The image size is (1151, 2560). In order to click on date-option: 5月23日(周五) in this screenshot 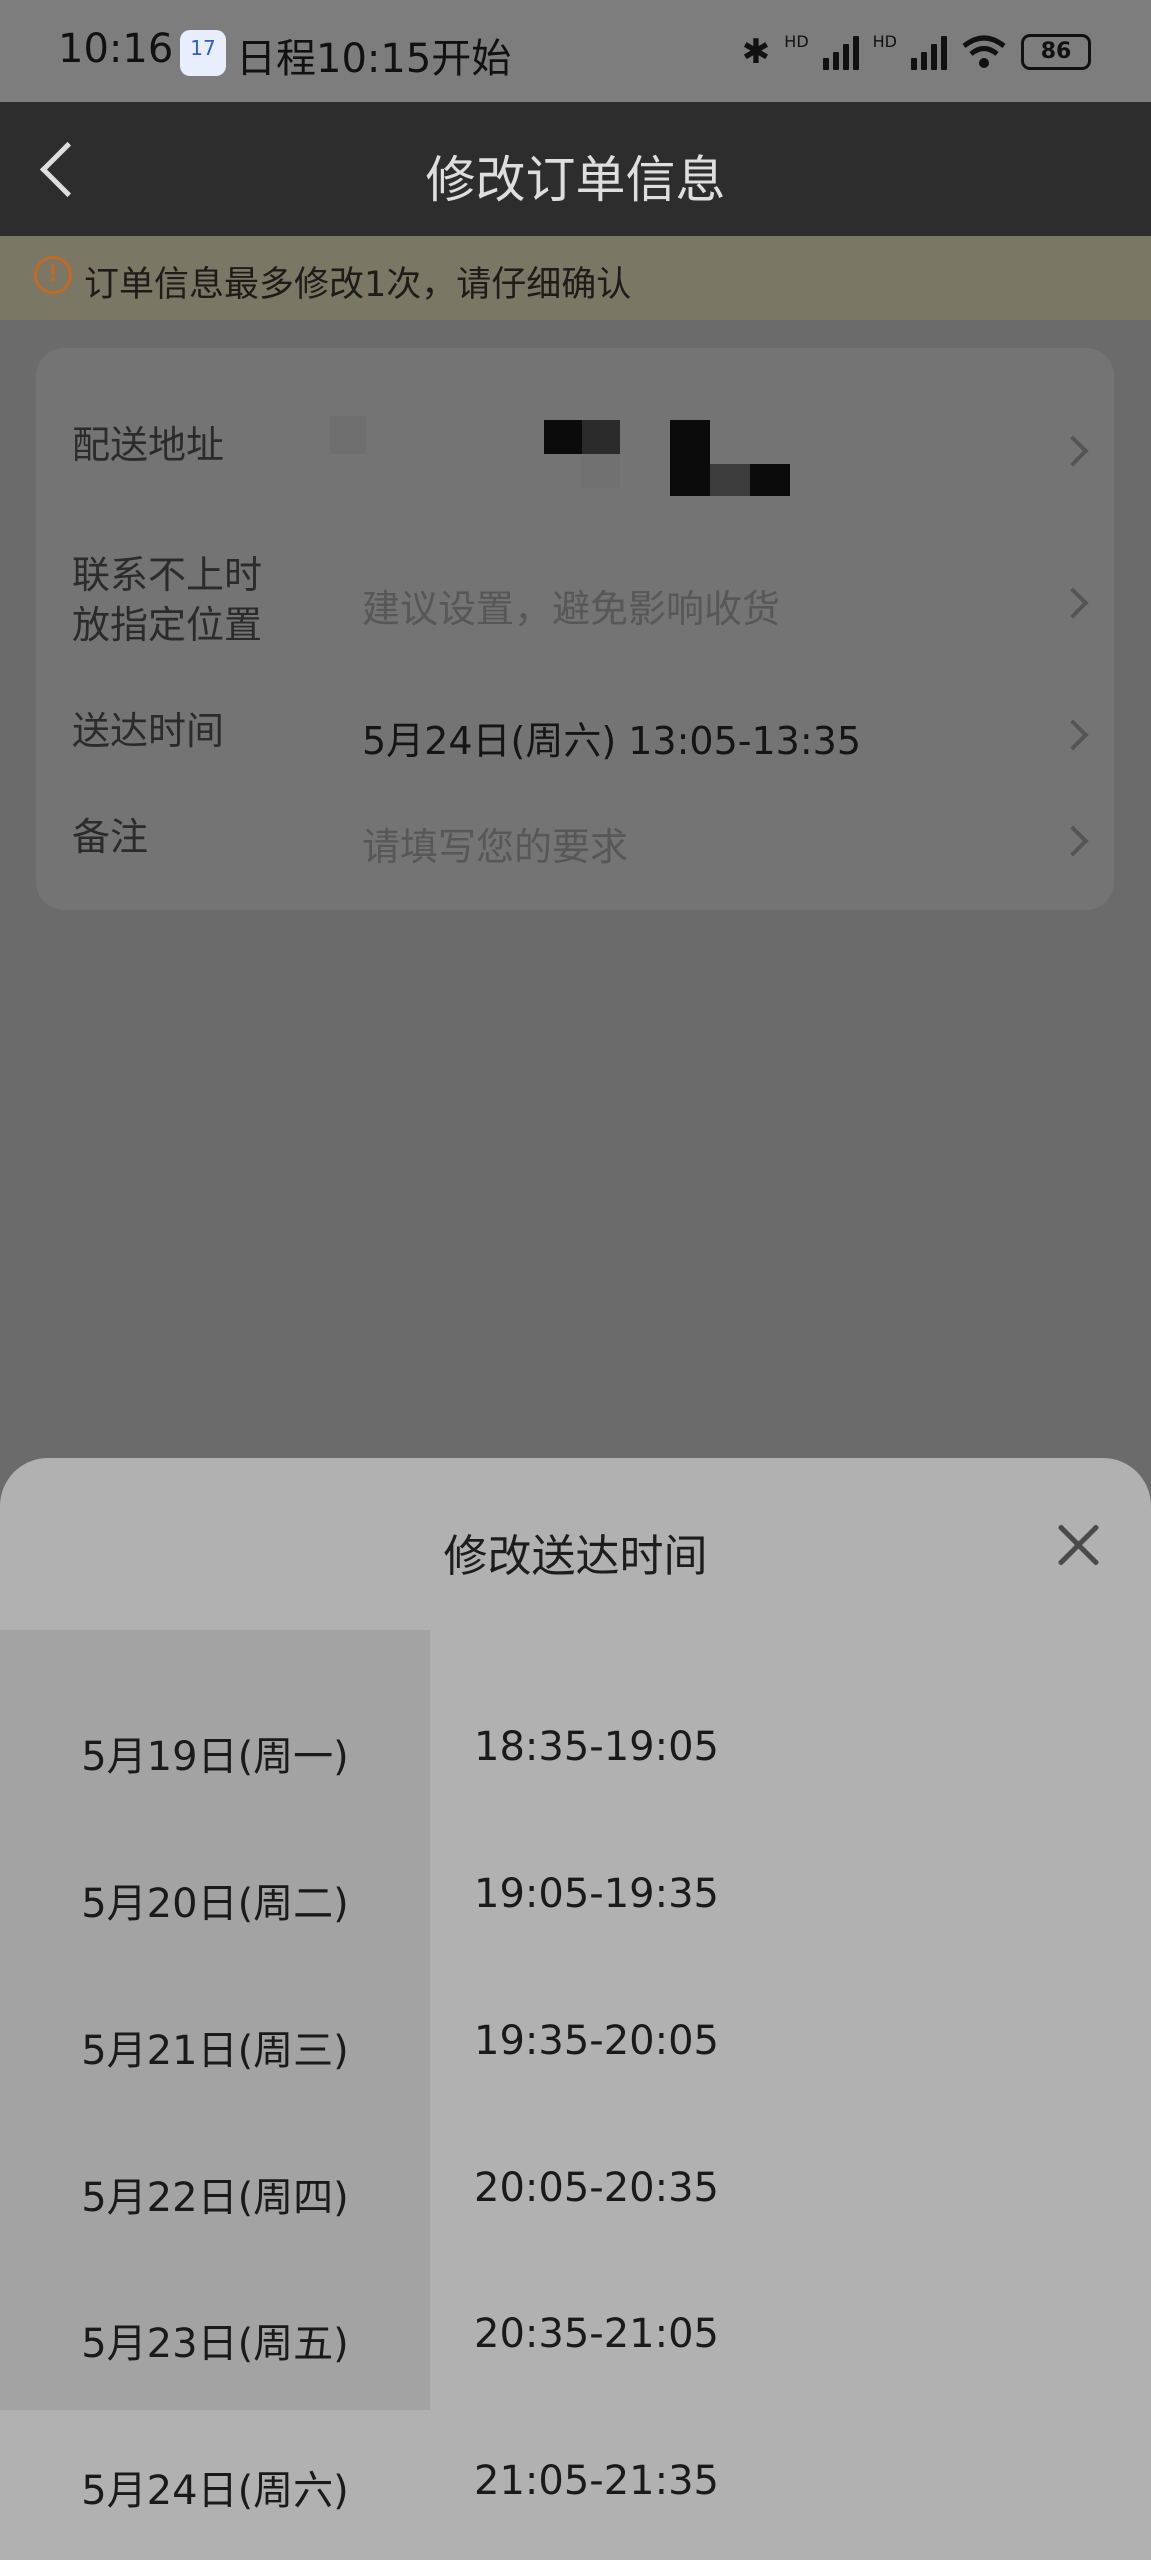, I will do `click(215, 2340)`.